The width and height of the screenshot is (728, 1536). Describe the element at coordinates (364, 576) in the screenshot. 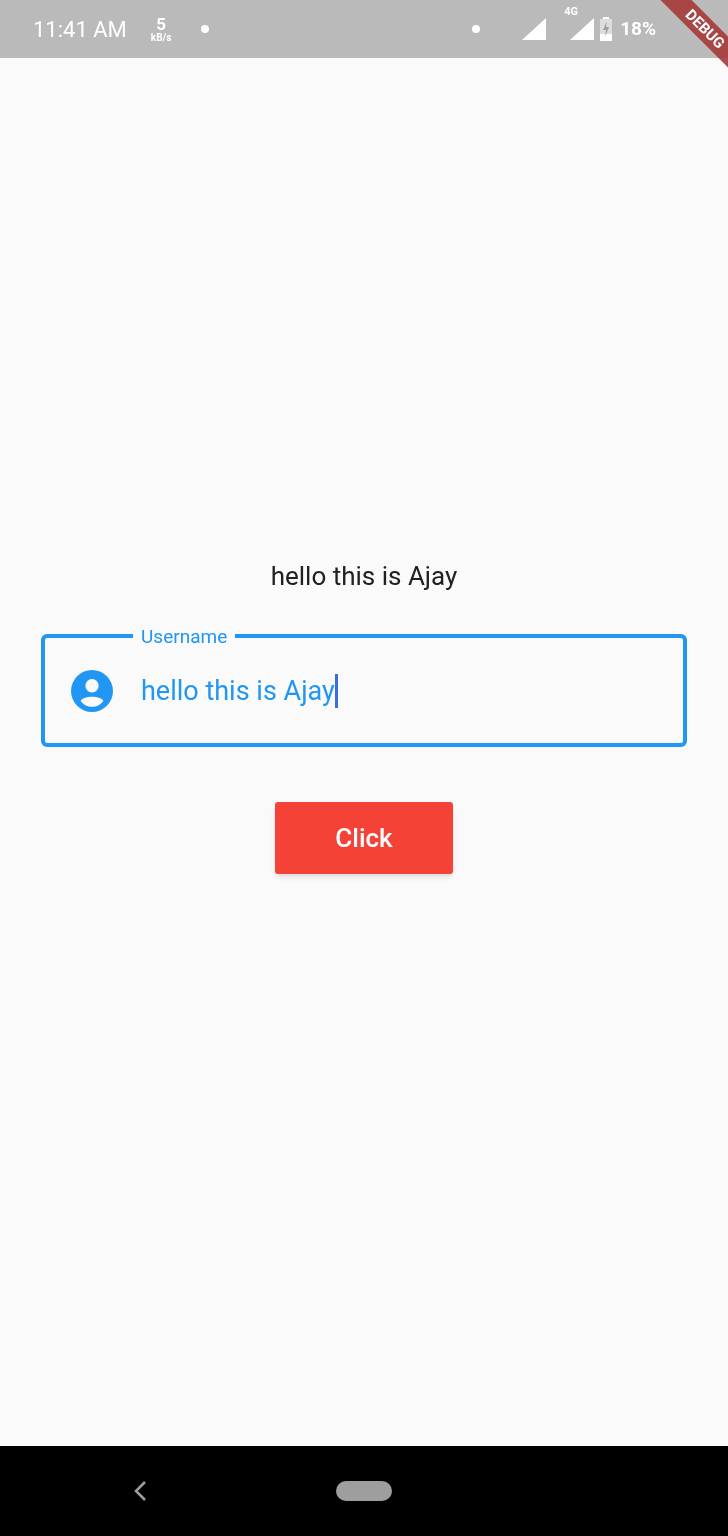

I see `greeting-text: hello this is Ajay` at that location.